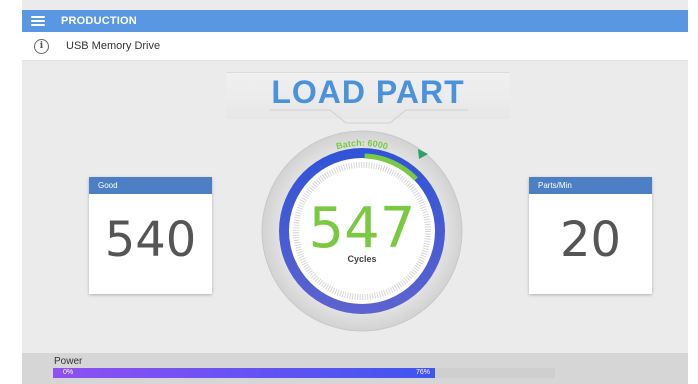  I want to click on power-panel: Power 0% 76%, so click(355, 368).